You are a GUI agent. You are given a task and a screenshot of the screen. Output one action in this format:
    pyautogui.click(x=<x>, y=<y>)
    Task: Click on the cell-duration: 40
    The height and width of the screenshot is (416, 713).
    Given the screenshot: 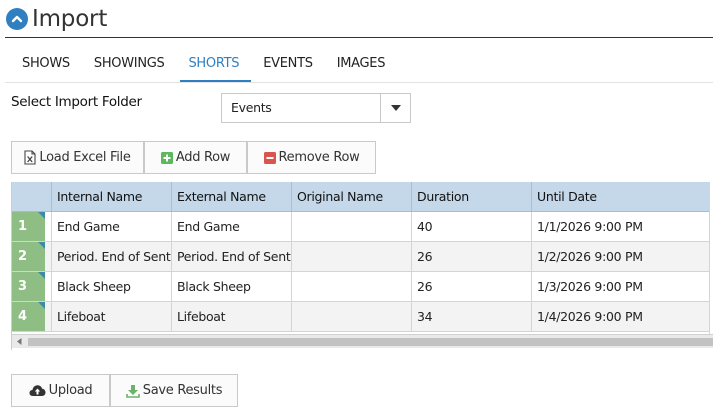 What is the action you would take?
    pyautogui.click(x=471, y=226)
    